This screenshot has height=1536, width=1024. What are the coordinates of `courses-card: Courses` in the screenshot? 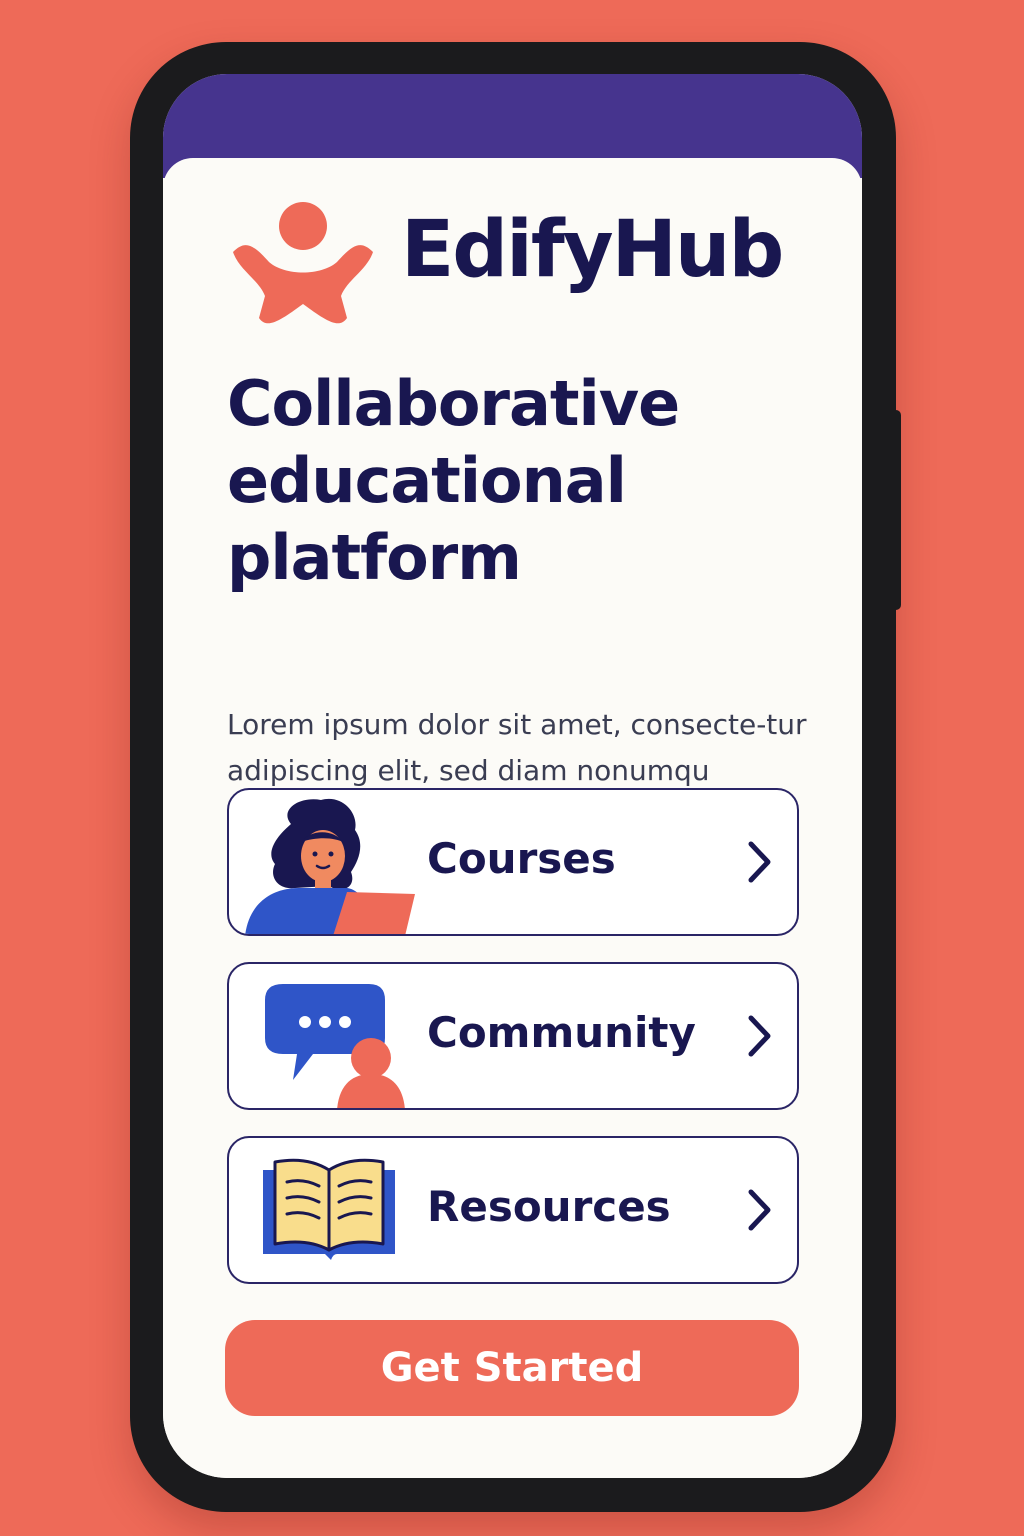 It's located at (513, 862).